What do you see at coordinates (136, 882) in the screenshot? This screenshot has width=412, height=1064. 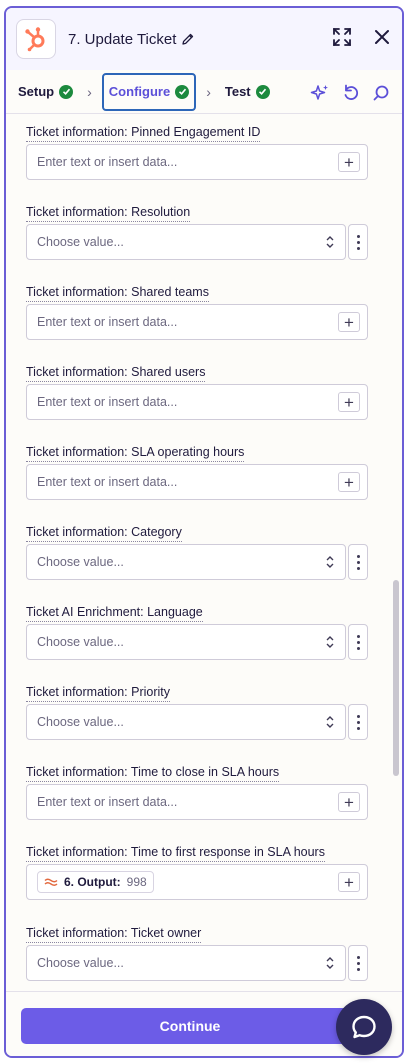 I see `pill-value: 998` at bounding box center [136, 882].